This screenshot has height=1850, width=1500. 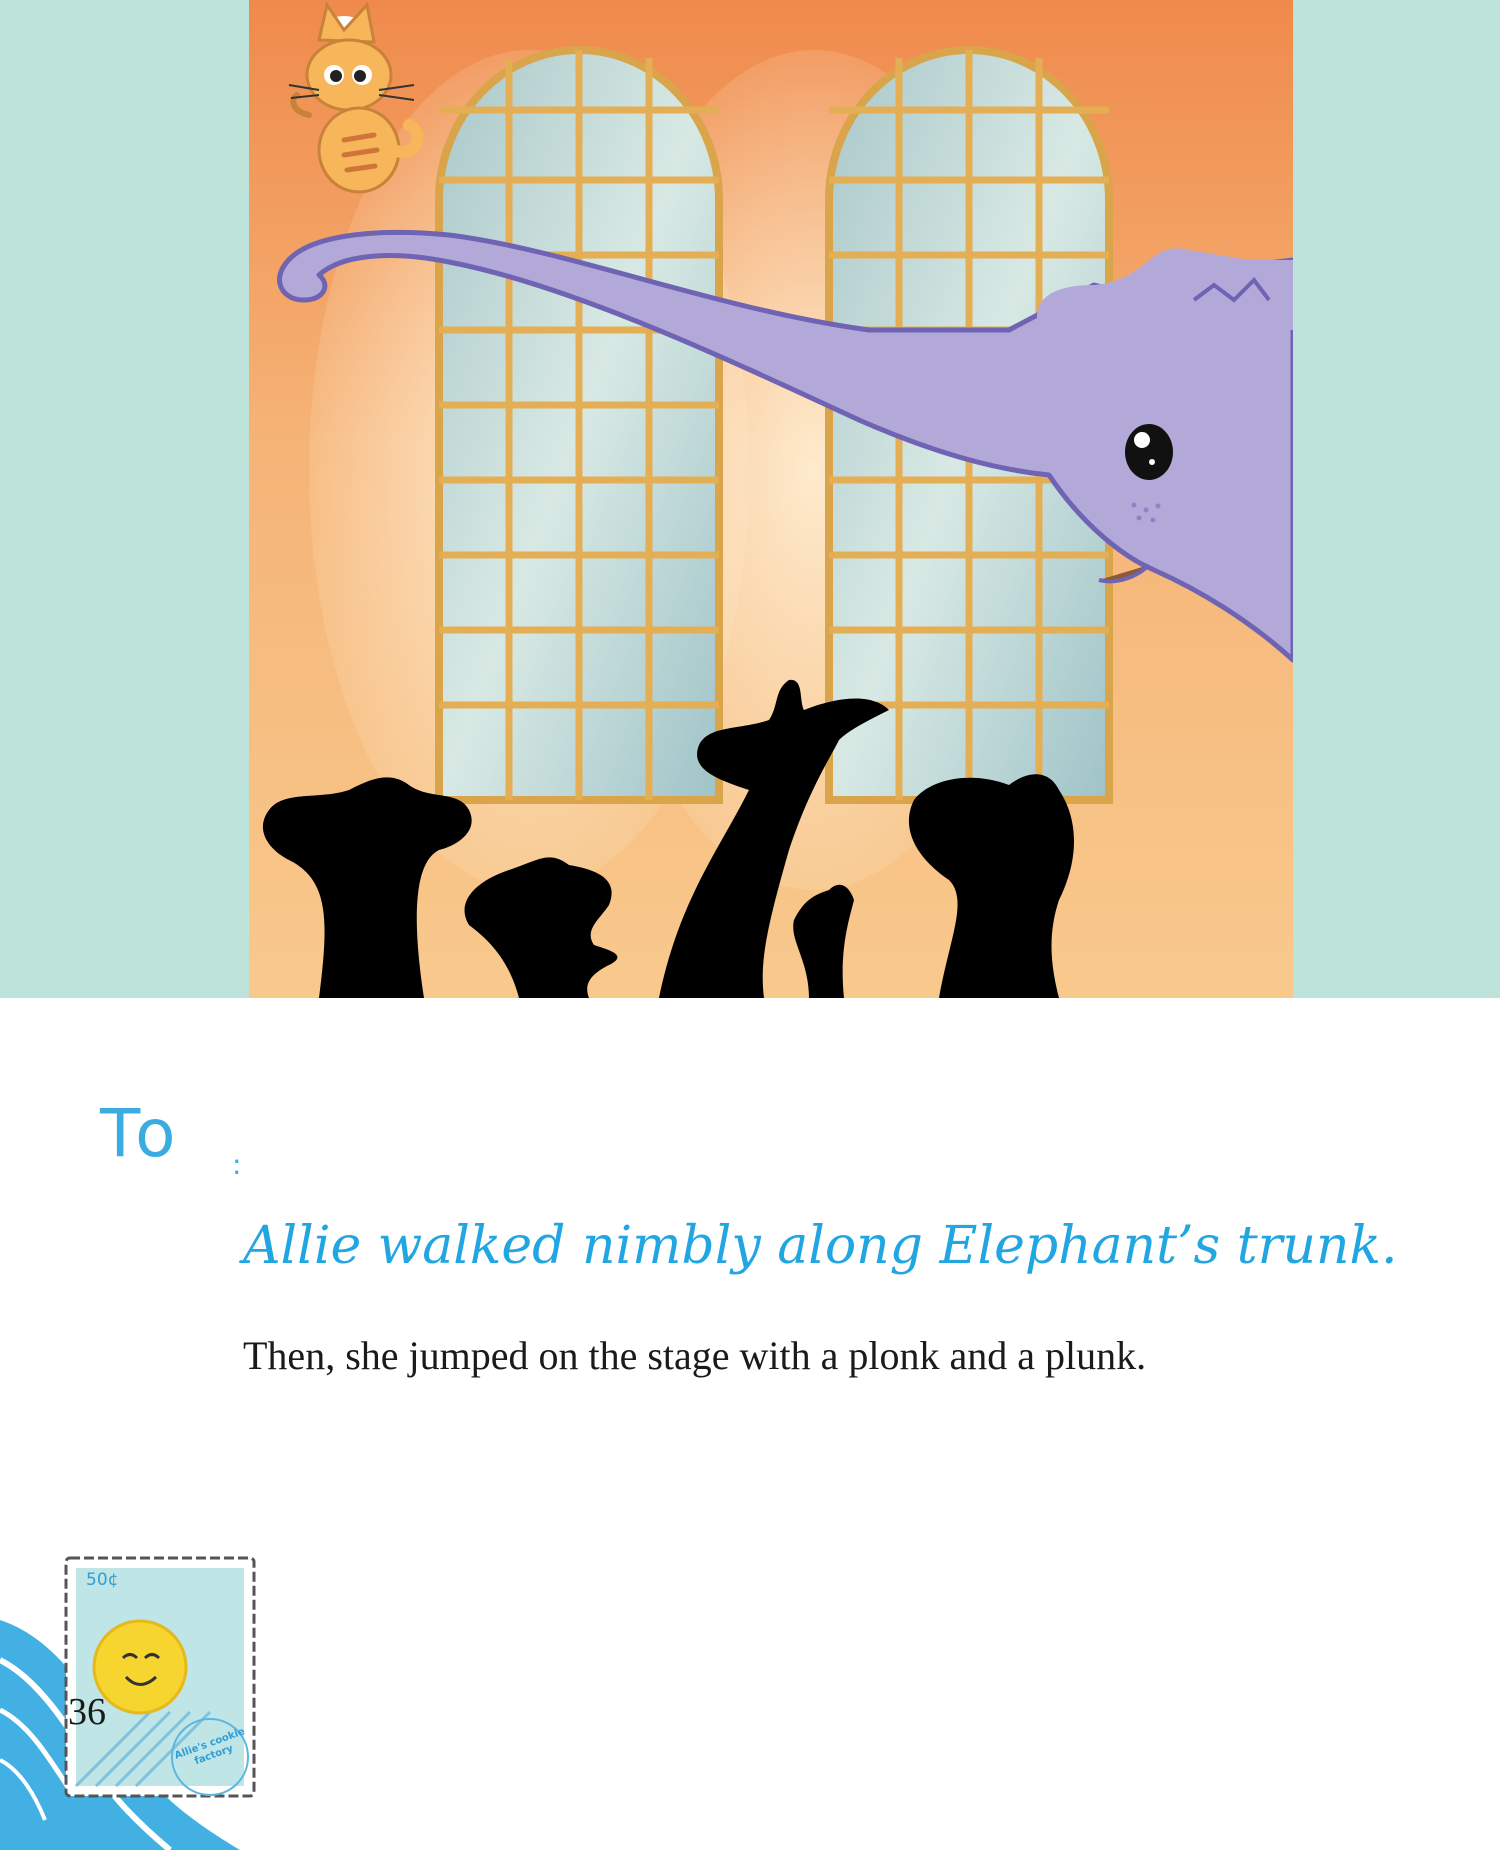 What do you see at coordinates (237, 1164) in the screenshot?
I see `to-colon: :` at bounding box center [237, 1164].